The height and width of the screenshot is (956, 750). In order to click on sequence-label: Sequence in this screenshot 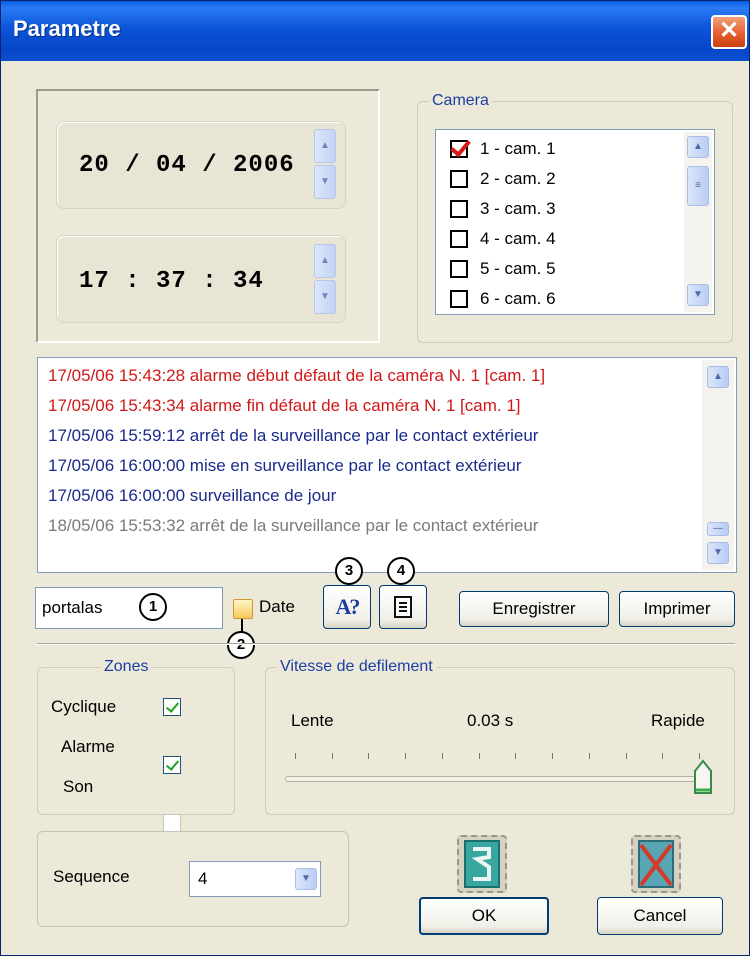, I will do `click(91, 876)`.